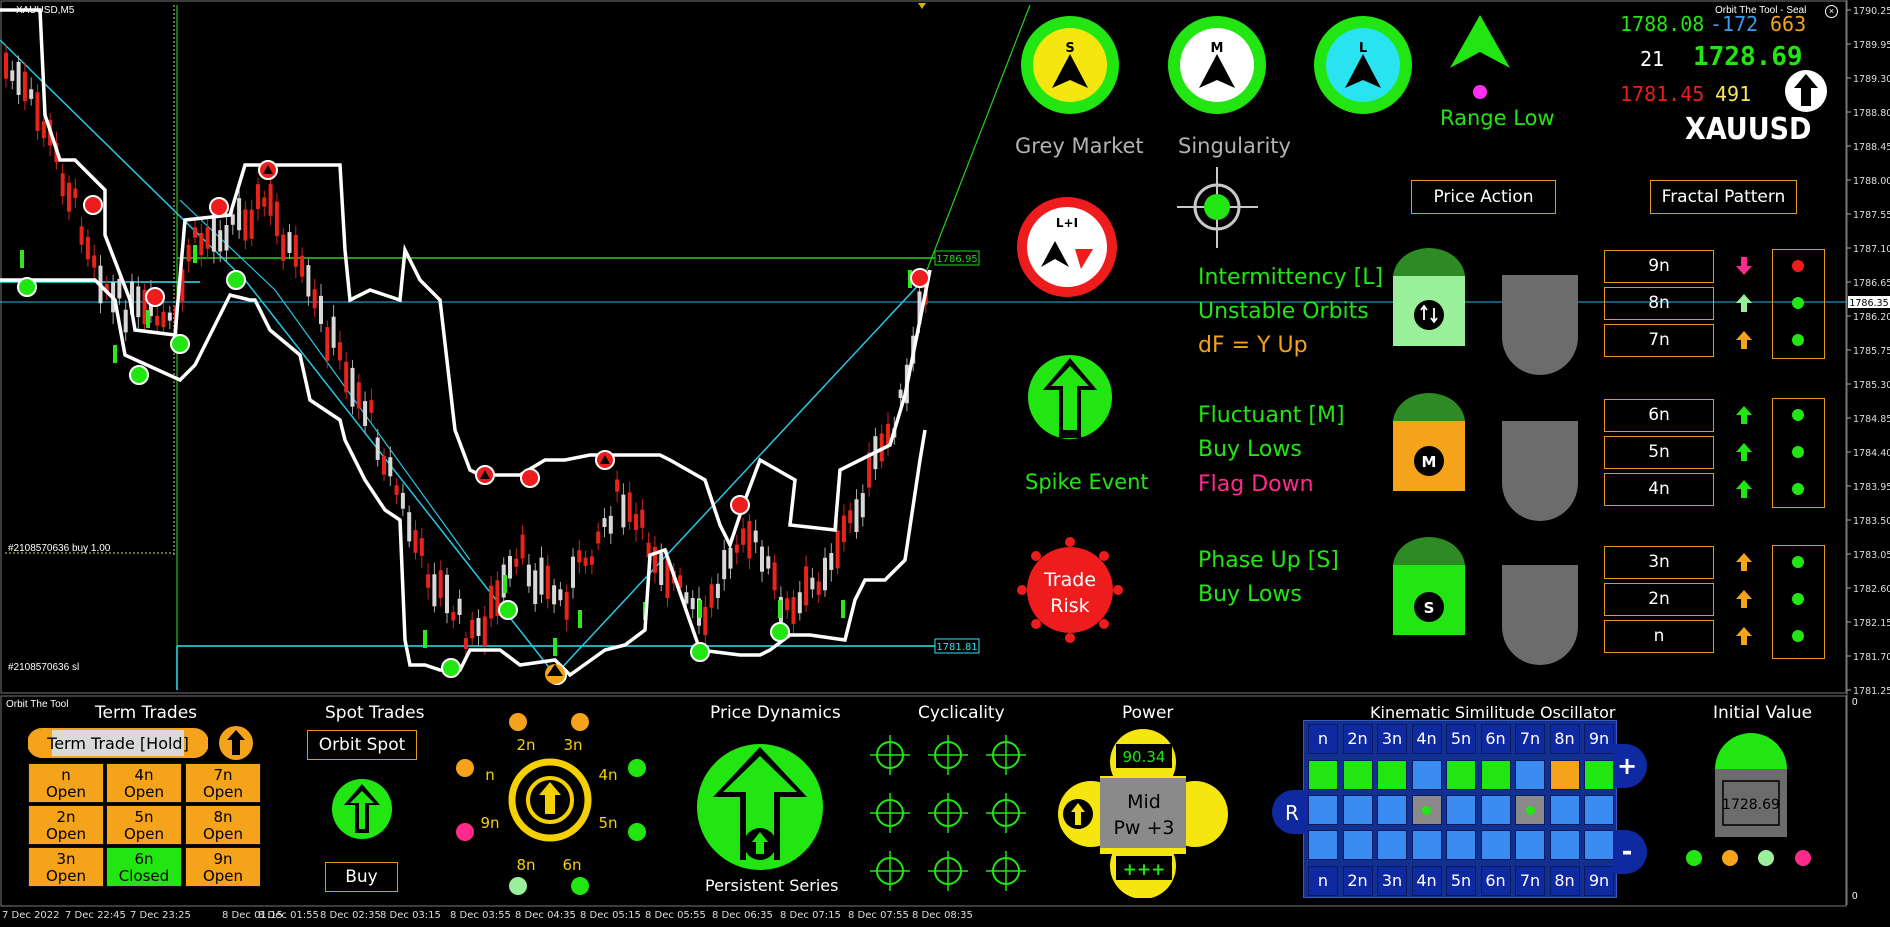  I want to click on orbit-label: 9n, so click(489, 823).